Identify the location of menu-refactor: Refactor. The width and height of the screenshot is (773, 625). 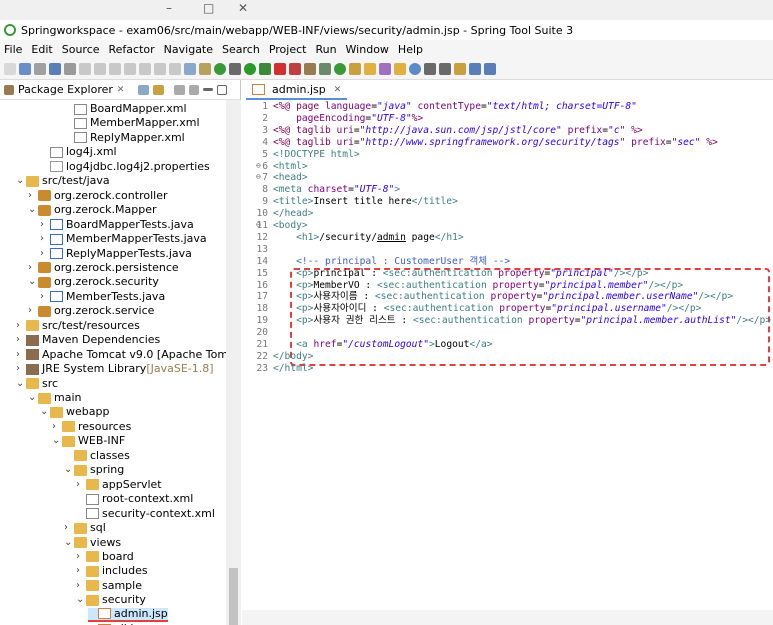
(132, 49).